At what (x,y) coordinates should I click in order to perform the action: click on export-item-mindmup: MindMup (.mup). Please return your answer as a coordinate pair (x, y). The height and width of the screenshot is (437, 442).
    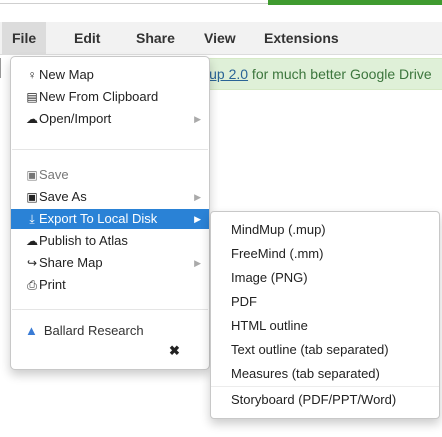
    Looking at the image, I should click on (278, 230).